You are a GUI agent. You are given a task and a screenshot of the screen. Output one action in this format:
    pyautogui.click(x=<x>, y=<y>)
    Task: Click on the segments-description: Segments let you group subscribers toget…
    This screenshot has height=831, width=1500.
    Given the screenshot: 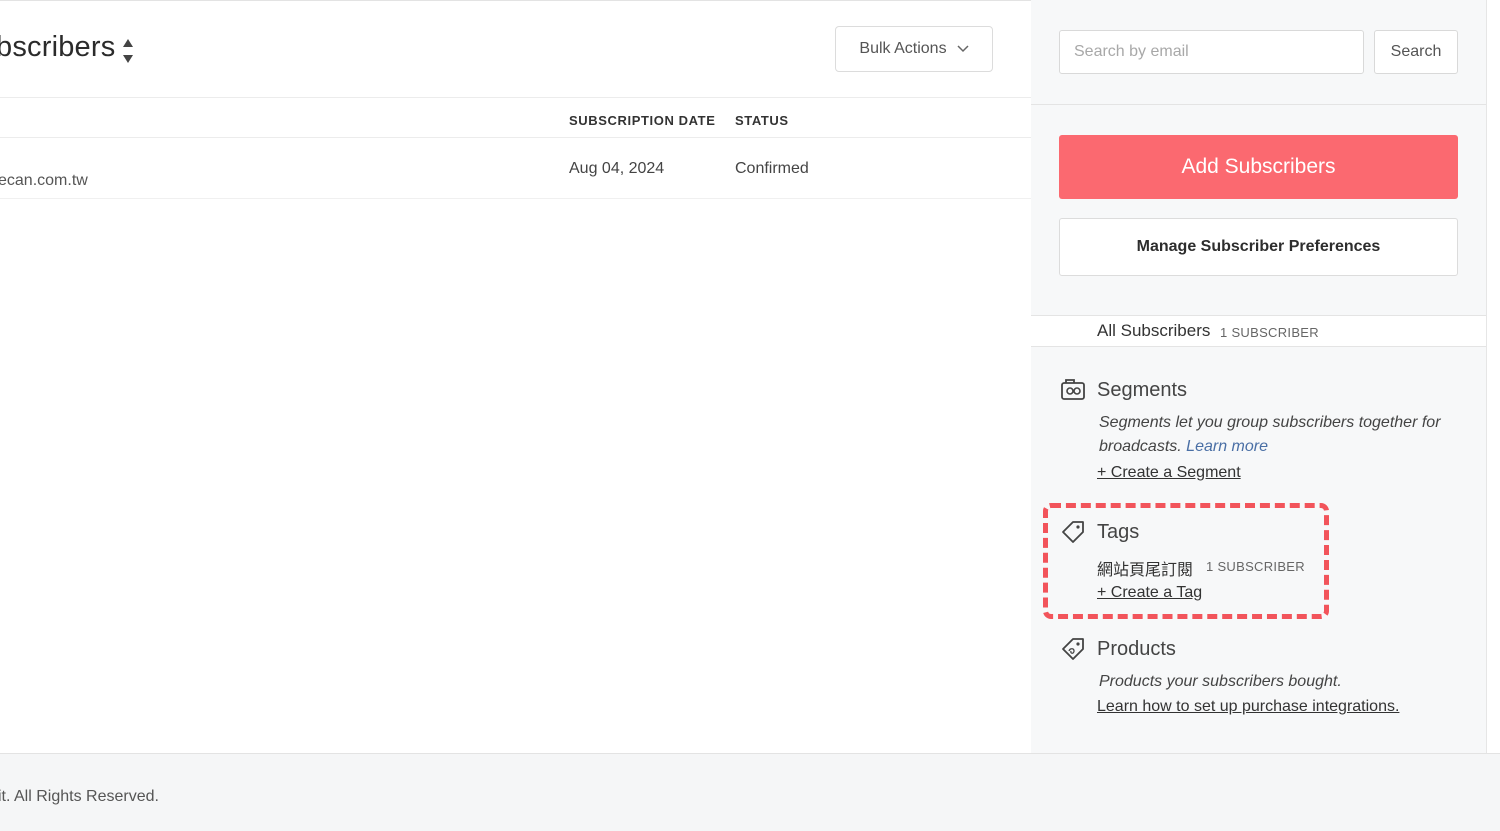 What is the action you would take?
    pyautogui.click(x=1279, y=435)
    